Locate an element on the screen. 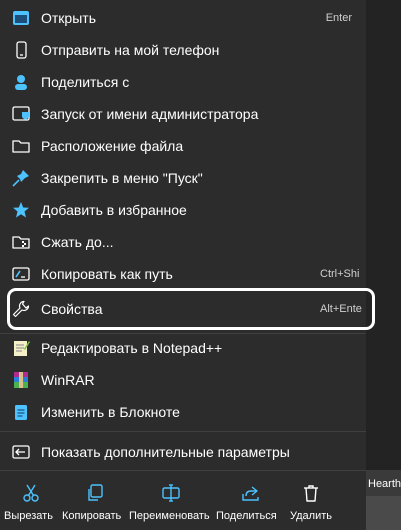 Image resolution: width=401 pixels, height=530 pixels. copy-path-icon is located at coordinates (21, 274).